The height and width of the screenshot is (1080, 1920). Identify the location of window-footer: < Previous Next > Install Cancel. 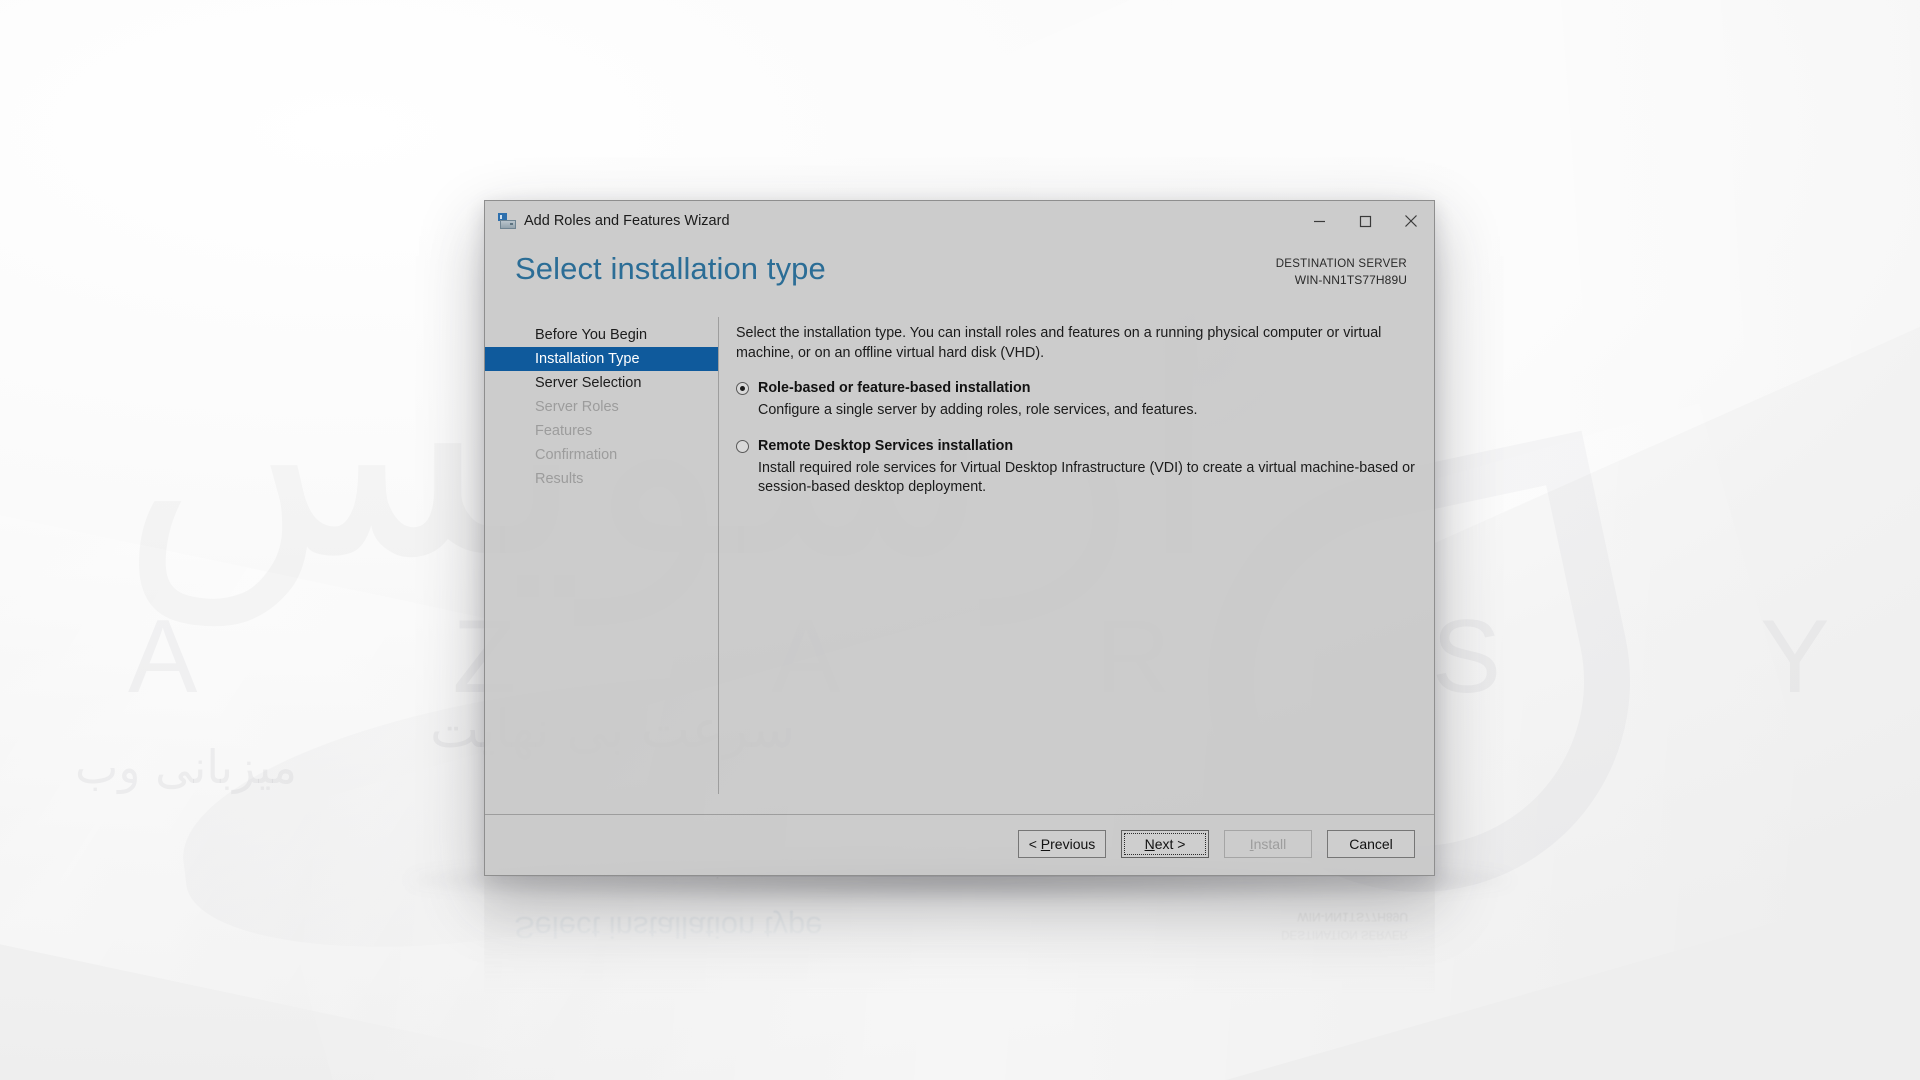
(959, 844).